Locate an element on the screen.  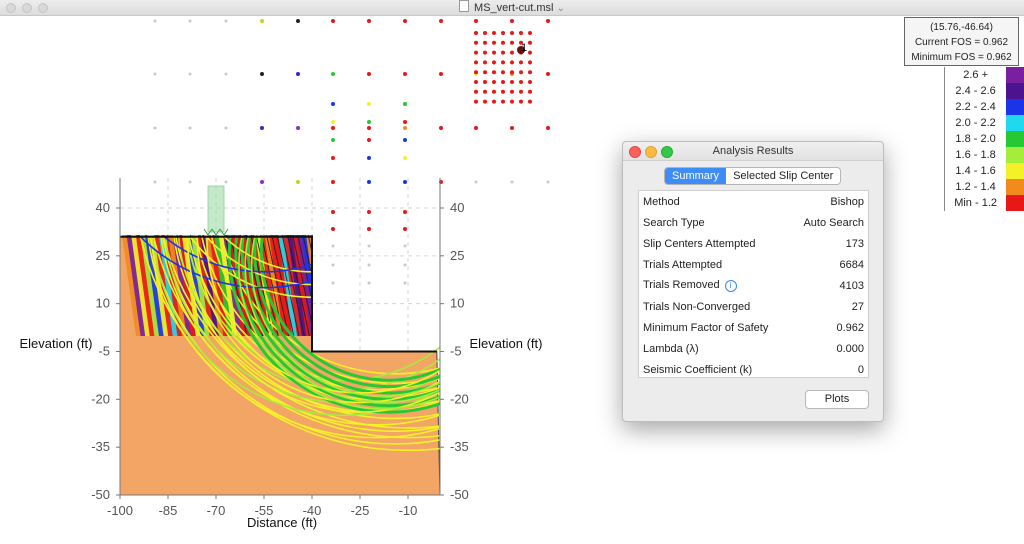
result-row: Lambda (λ) 0.000 is located at coordinates (753, 348).